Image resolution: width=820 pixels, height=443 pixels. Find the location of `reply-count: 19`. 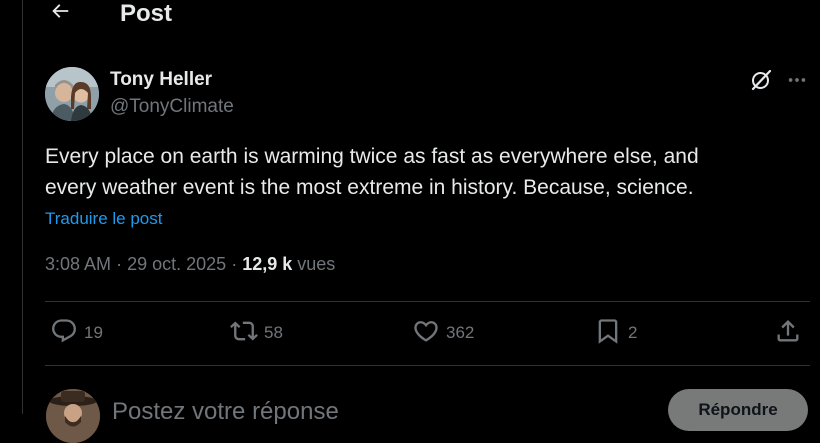

reply-count: 19 is located at coordinates (93, 332).